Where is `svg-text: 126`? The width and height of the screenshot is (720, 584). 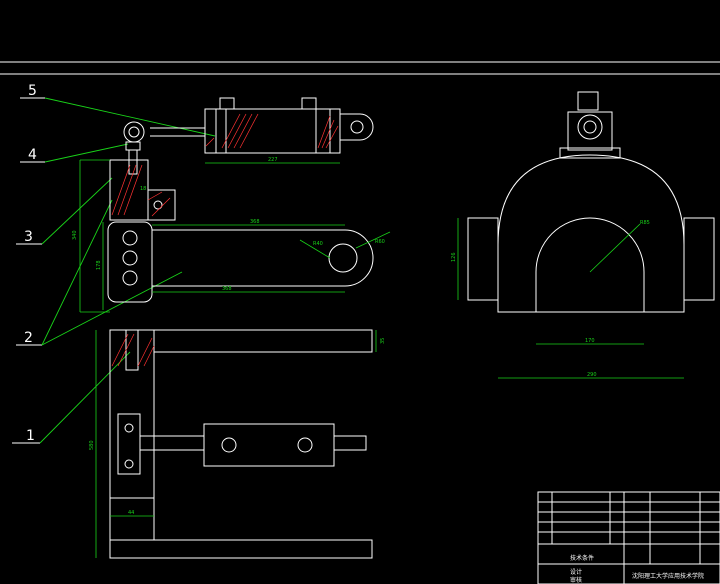
svg-text: 126 is located at coordinates (454, 257).